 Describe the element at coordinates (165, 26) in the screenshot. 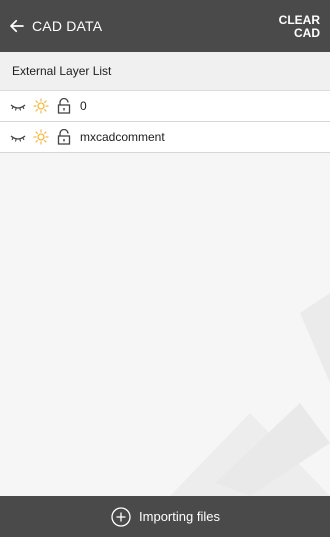

I see `top-app-bar: CAD DATA CLEAR CAD` at that location.